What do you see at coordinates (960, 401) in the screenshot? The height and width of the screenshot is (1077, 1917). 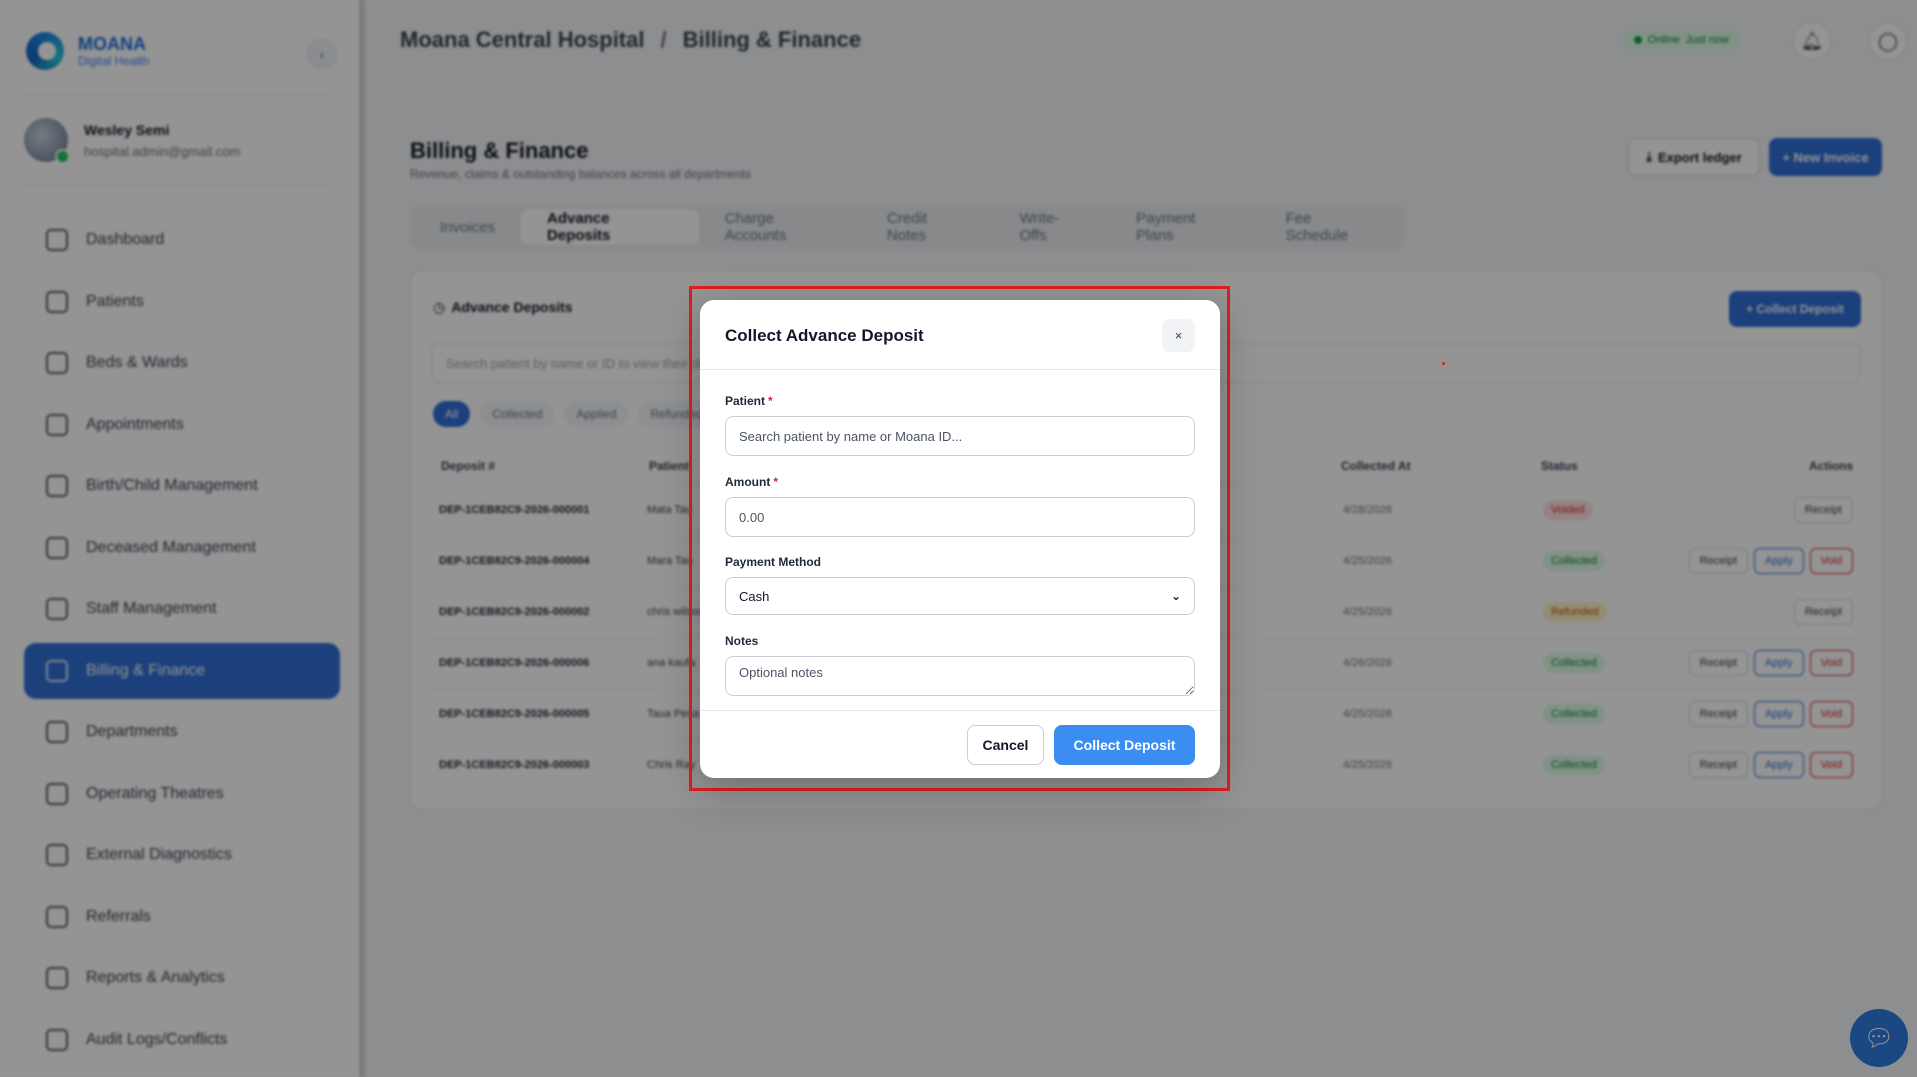 I see `patient-label: Patient *` at bounding box center [960, 401].